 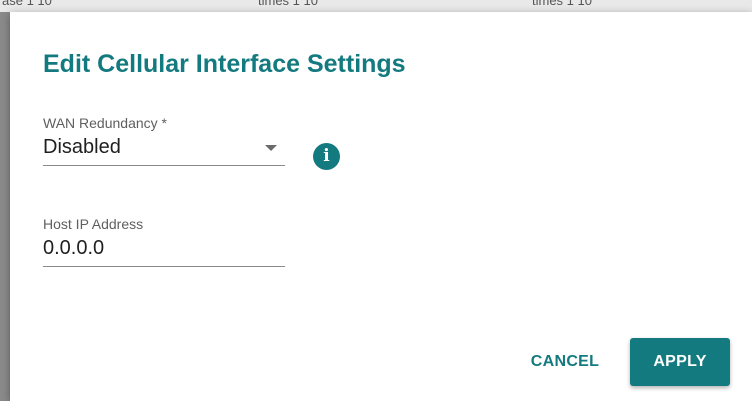 What do you see at coordinates (271, 148) in the screenshot?
I see `chevron-down-icon` at bounding box center [271, 148].